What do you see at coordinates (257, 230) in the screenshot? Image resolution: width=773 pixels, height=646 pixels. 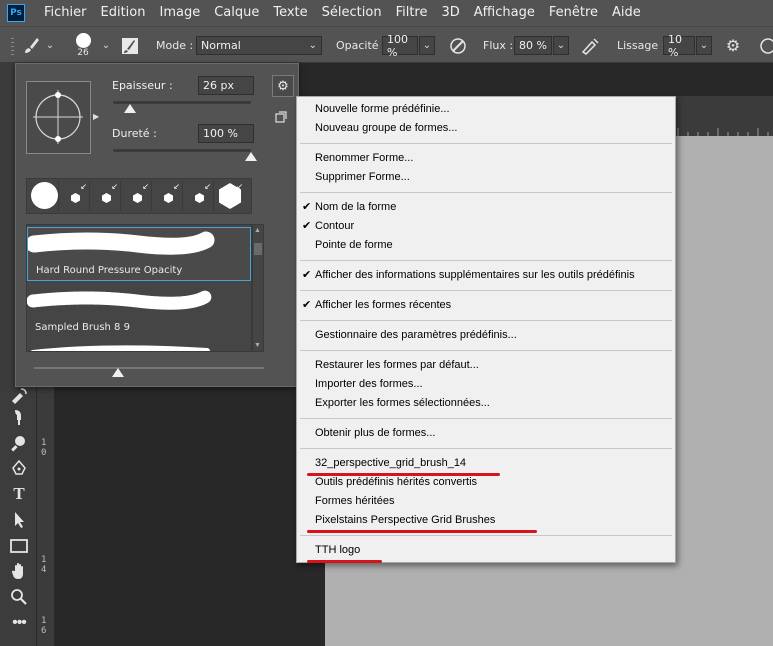 I see `scroll-up-icon: ▲` at bounding box center [257, 230].